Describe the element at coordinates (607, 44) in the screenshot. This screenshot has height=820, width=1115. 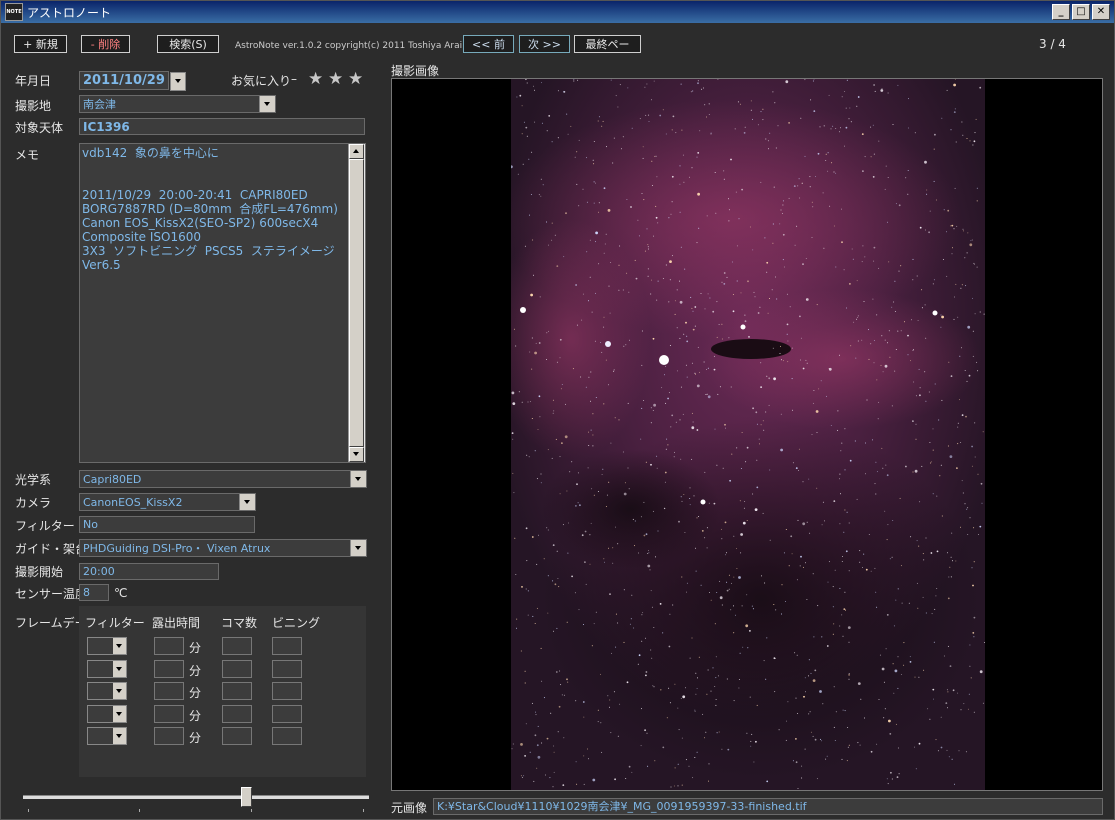
I see `last-page-button: 最終ペー` at that location.